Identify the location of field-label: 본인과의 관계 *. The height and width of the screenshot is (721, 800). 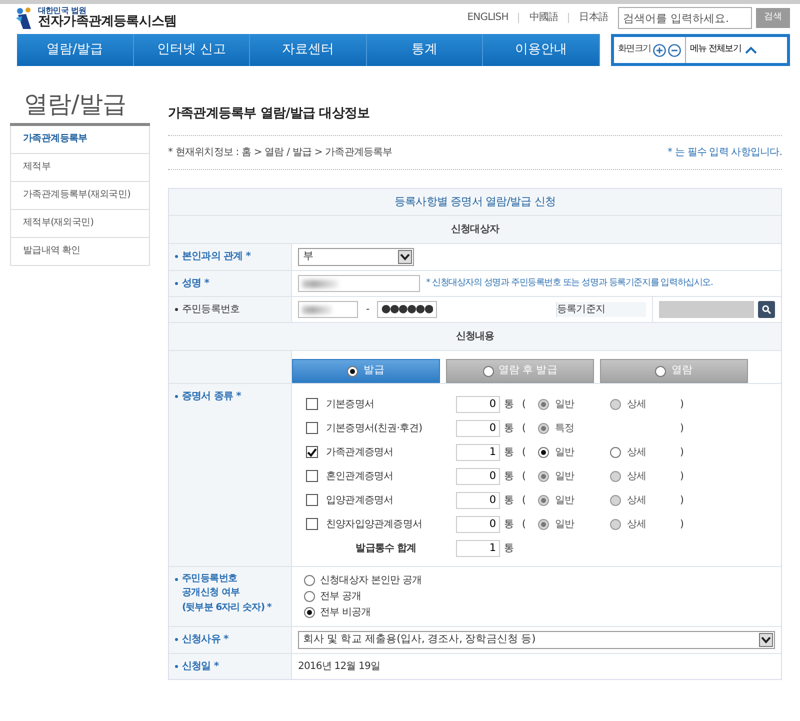
(216, 257).